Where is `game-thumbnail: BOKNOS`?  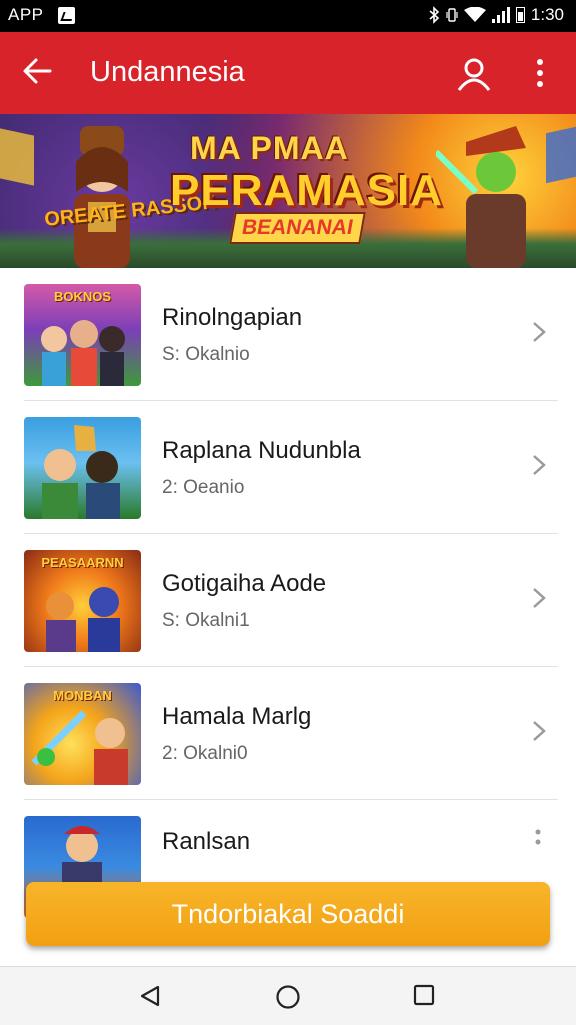
game-thumbnail: BOKNOS is located at coordinates (82, 335).